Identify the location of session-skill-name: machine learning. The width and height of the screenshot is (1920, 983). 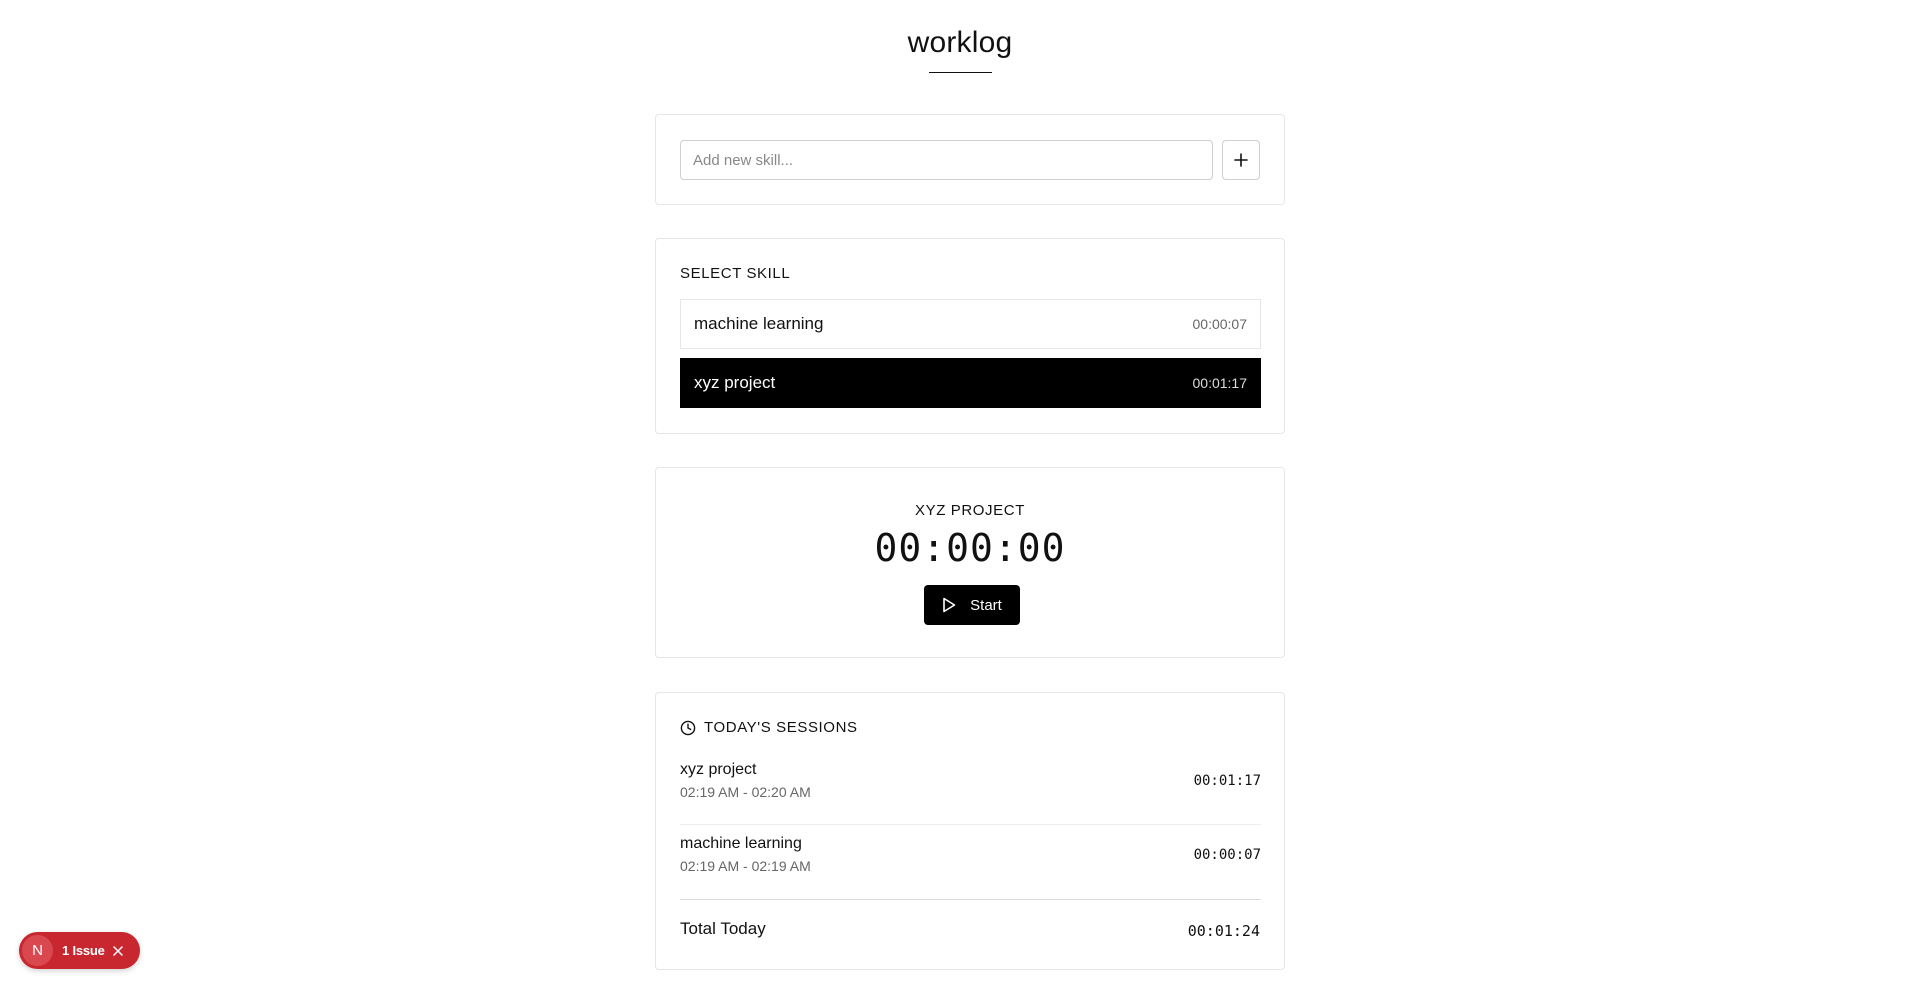
(741, 843).